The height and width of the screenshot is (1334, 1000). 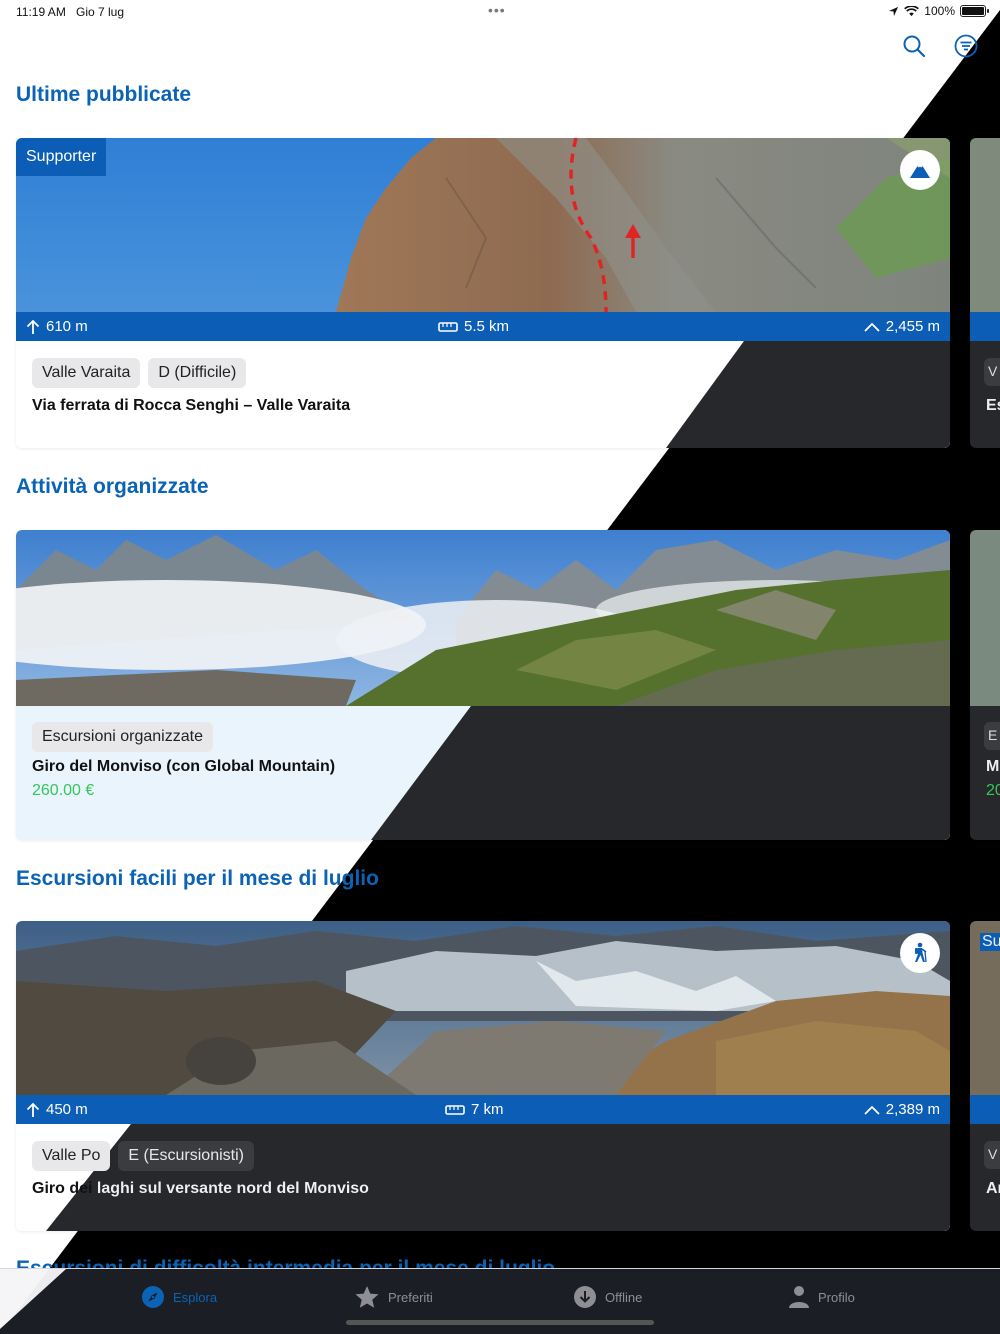 I want to click on search-button, so click(x=915, y=47).